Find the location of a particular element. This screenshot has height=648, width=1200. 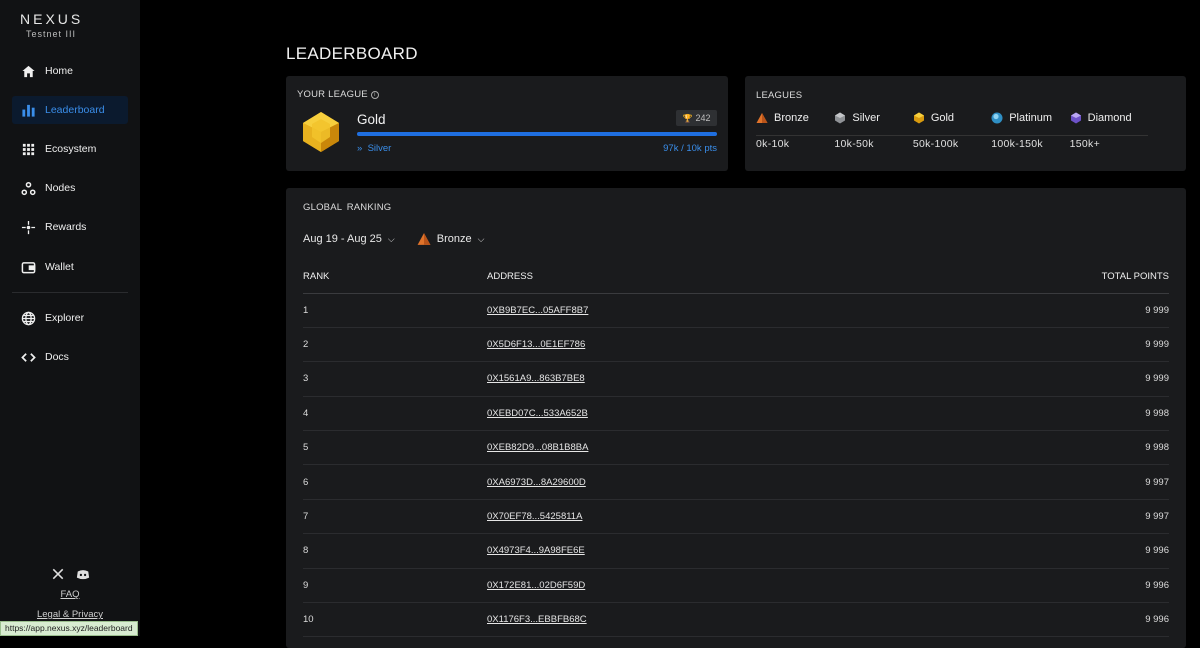

sidebar-item-leaderboard: Leaderboard is located at coordinates (70, 110).